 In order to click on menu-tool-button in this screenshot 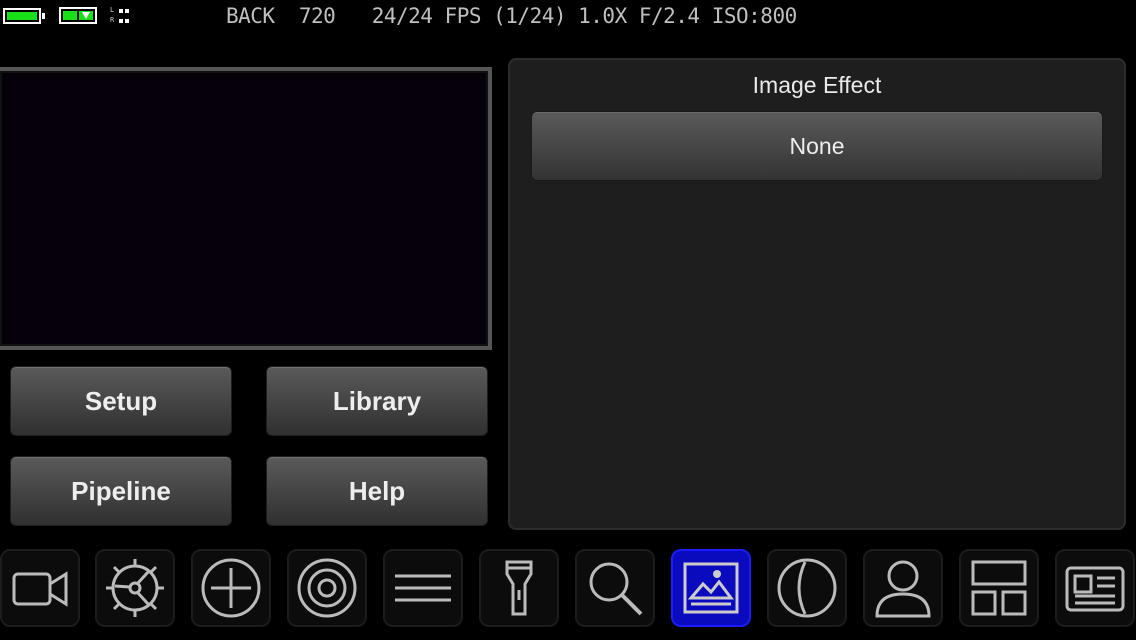, I will do `click(423, 588)`.